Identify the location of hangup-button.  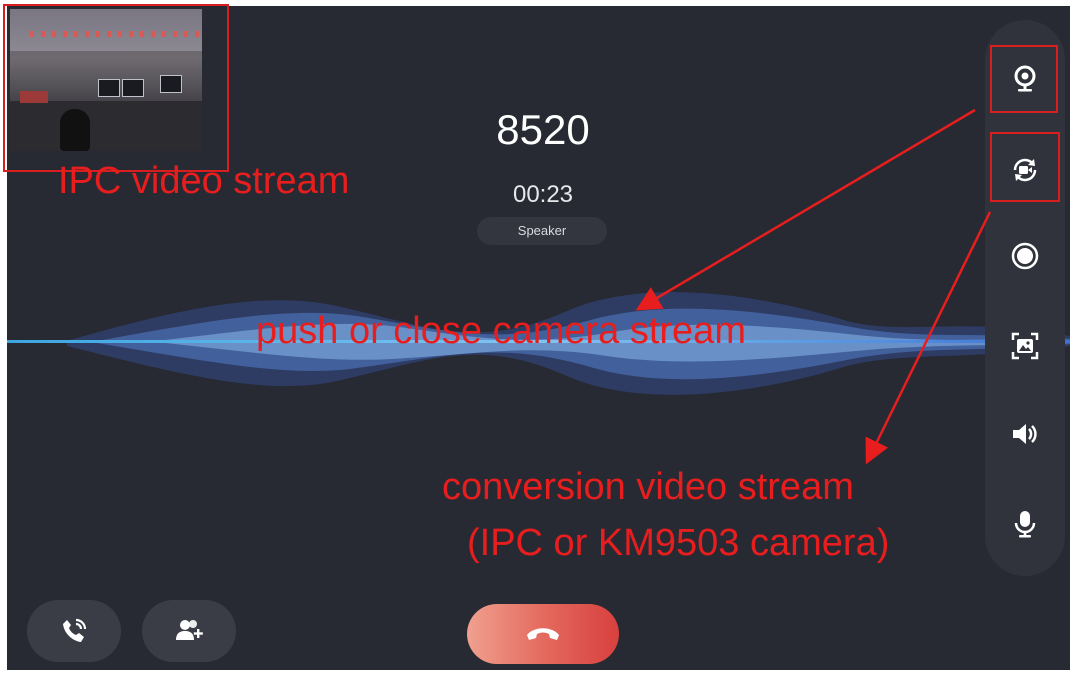
(543, 634).